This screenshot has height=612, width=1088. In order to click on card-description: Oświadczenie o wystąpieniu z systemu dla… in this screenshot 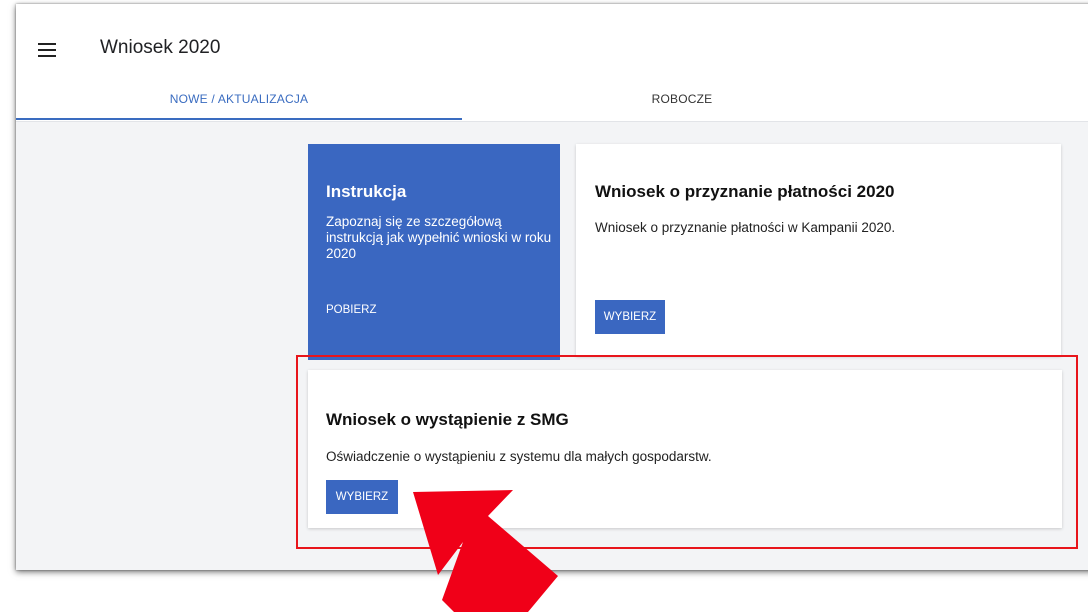, I will do `click(519, 456)`.